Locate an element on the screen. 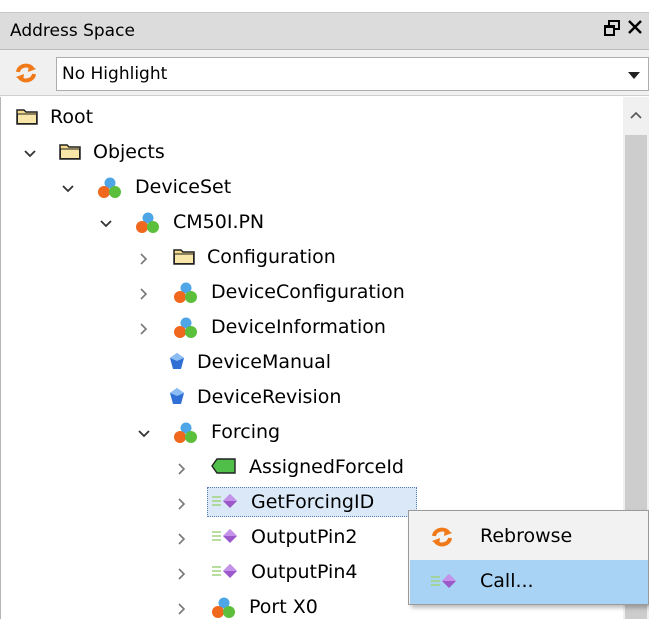 Image resolution: width=649 pixels, height=619 pixels. tree-node-label: AssignedForceId is located at coordinates (326, 467).